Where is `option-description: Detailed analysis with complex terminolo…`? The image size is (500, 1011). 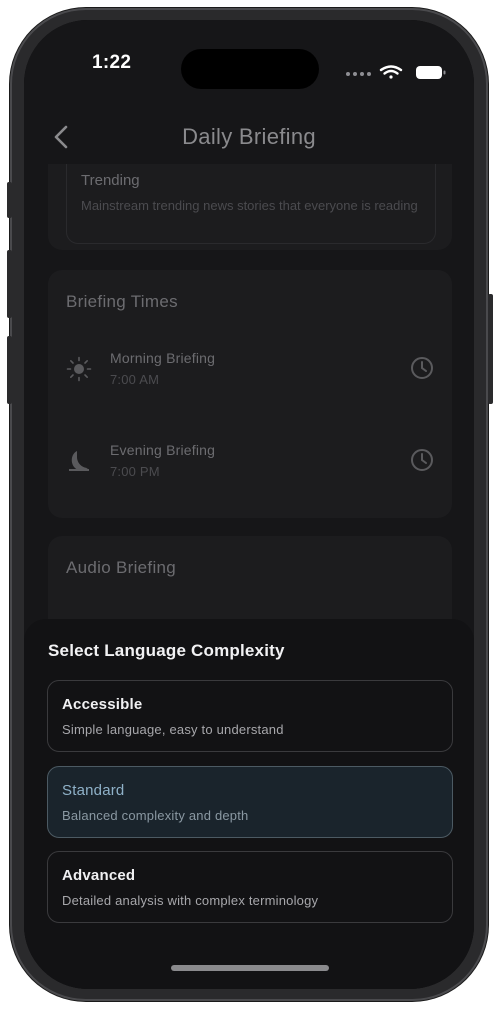 option-description: Detailed analysis with complex terminolo… is located at coordinates (190, 900).